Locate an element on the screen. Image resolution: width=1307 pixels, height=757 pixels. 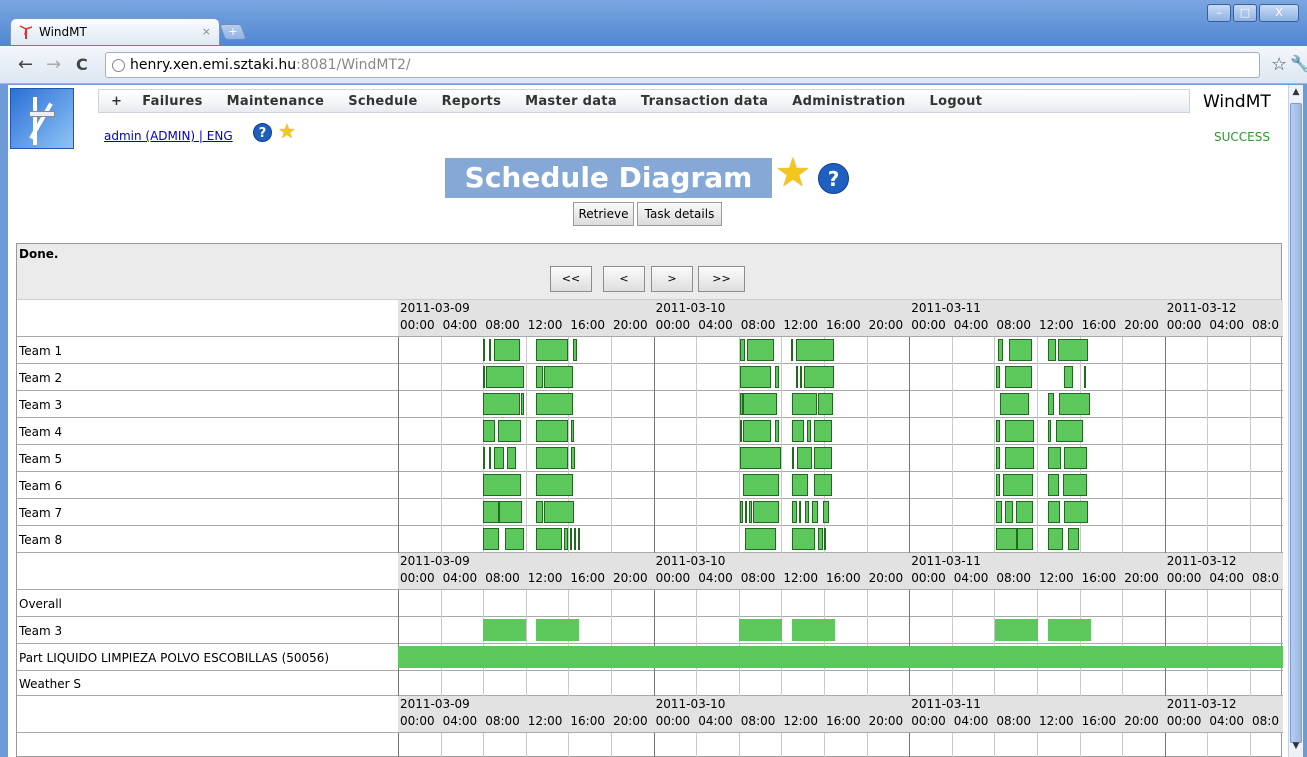
scrollbar-thumb is located at coordinates (1296, 423).